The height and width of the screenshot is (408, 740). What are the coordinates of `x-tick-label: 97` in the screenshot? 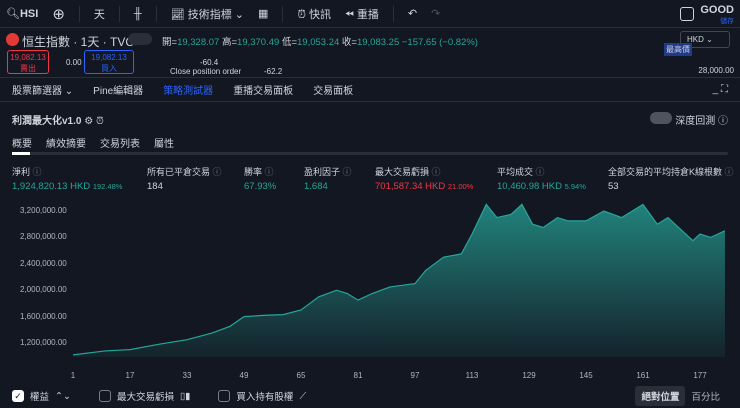 It's located at (415, 375).